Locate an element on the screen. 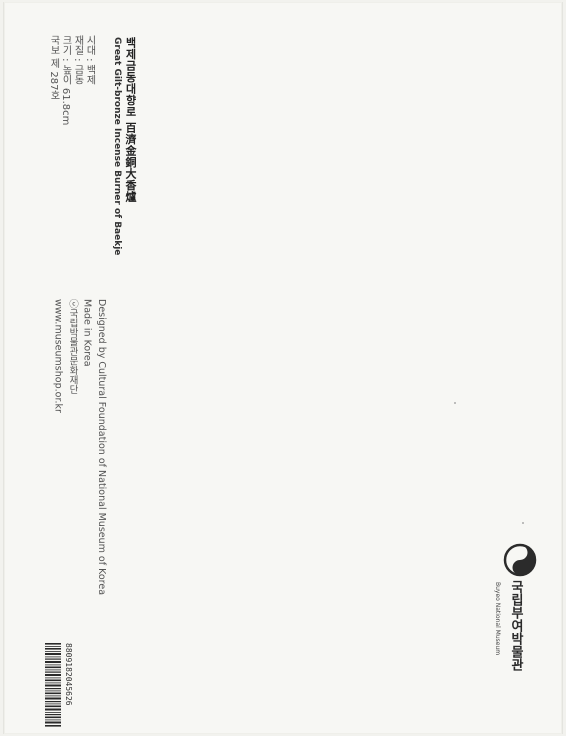 This screenshot has height=736, width=566. barcode-number: 8809182045626 is located at coordinates (68, 674).